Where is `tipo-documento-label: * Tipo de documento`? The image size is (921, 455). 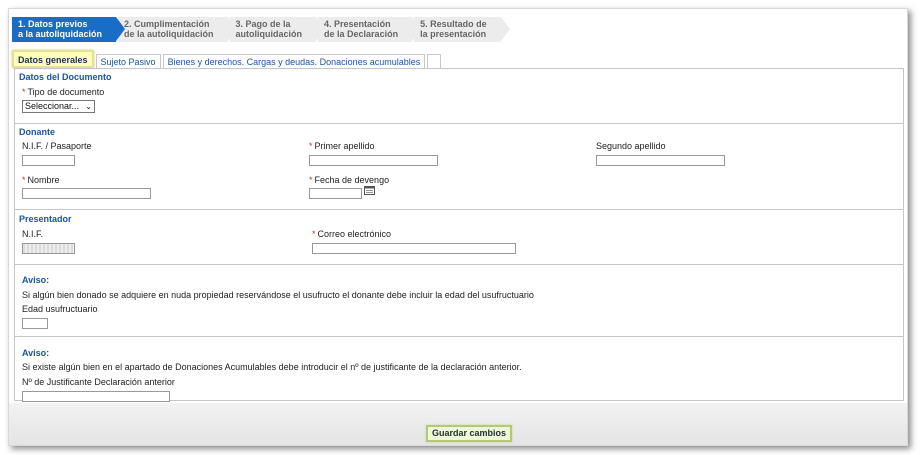 tipo-documento-label: * Tipo de documento is located at coordinates (63, 92).